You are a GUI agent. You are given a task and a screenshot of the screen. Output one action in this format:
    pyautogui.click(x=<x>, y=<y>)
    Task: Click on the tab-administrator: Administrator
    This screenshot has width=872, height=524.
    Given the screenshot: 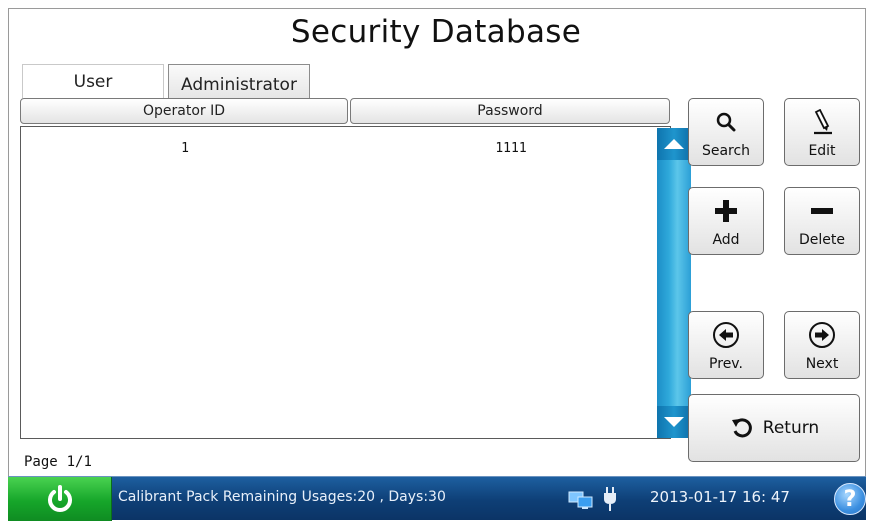 What is the action you would take?
    pyautogui.click(x=239, y=81)
    